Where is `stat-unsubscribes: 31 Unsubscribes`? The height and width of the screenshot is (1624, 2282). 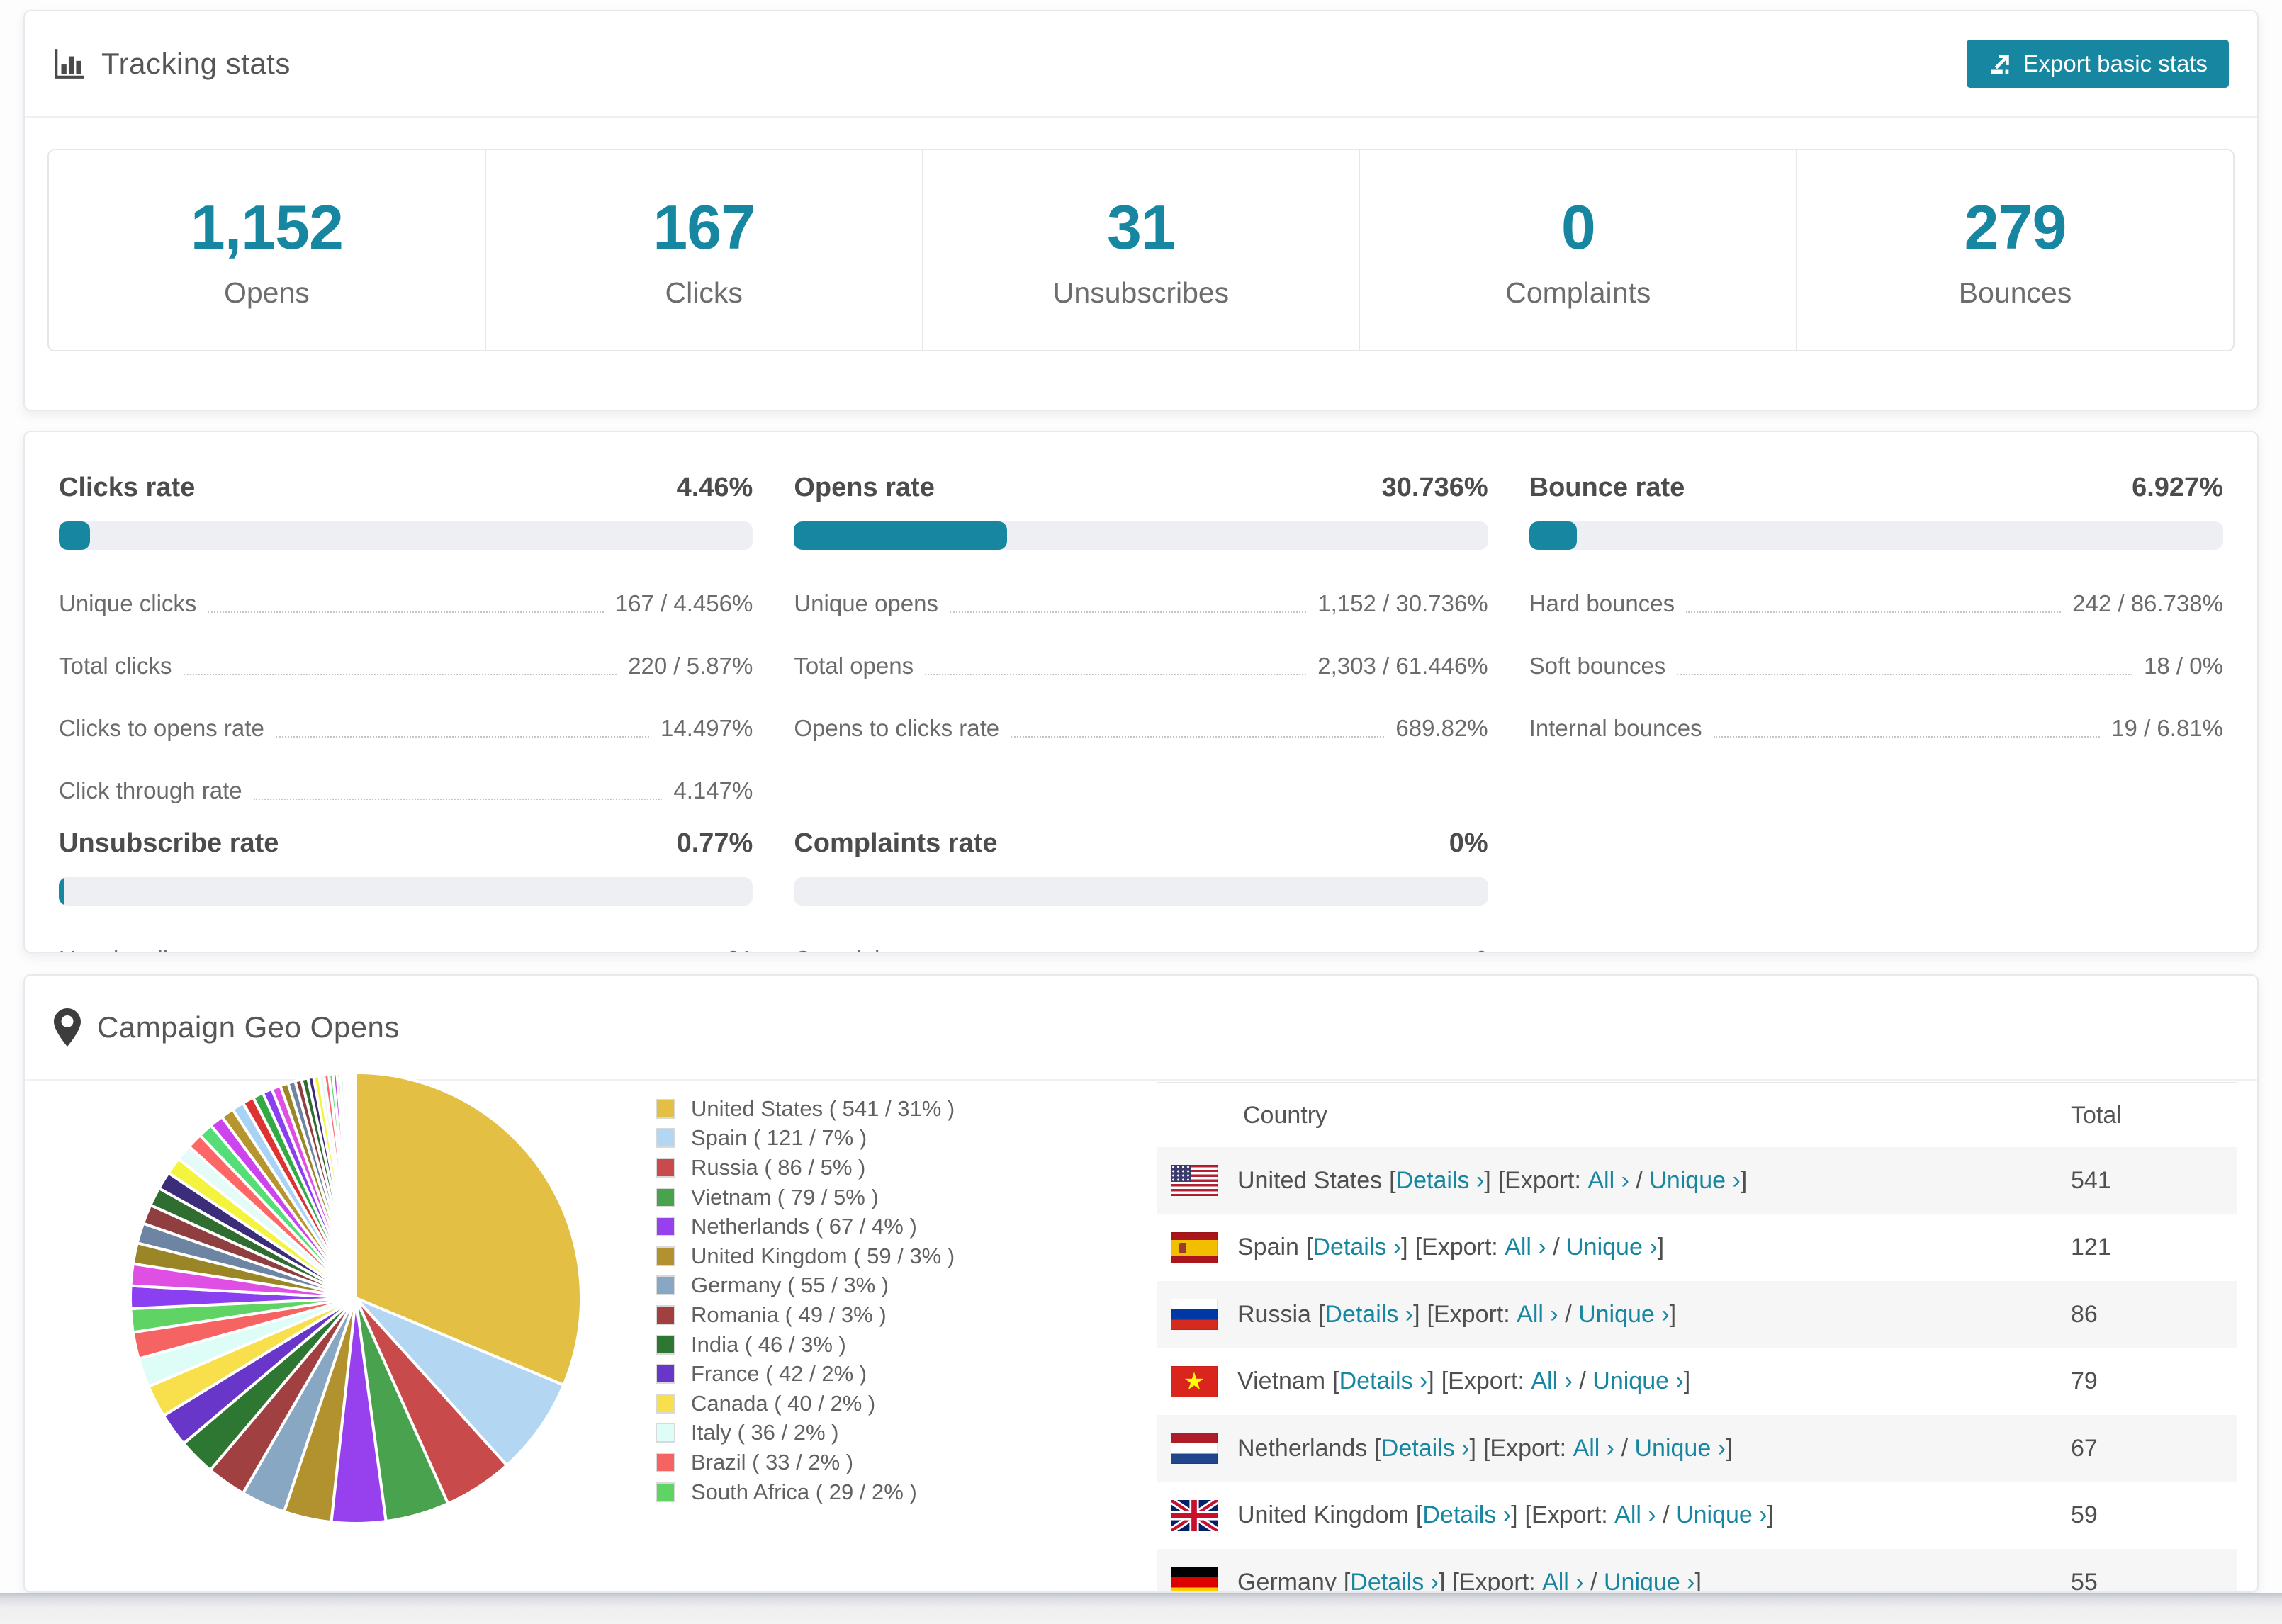
stat-unsubscribes: 31 Unsubscribes is located at coordinates (1140, 250).